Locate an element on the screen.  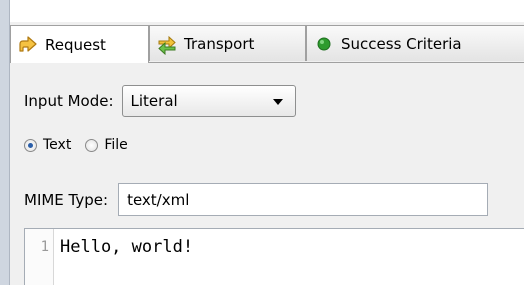
radio-file-option: File is located at coordinates (106, 145).